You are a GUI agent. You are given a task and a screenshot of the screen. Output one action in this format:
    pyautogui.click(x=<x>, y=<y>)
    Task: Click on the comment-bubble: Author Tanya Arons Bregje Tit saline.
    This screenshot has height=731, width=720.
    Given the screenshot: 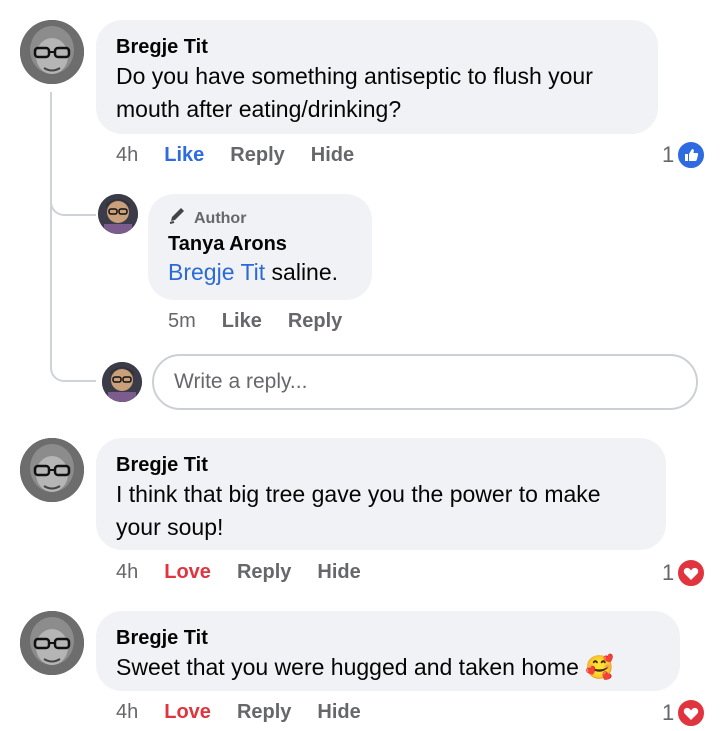 What is the action you would take?
    pyautogui.click(x=260, y=247)
    